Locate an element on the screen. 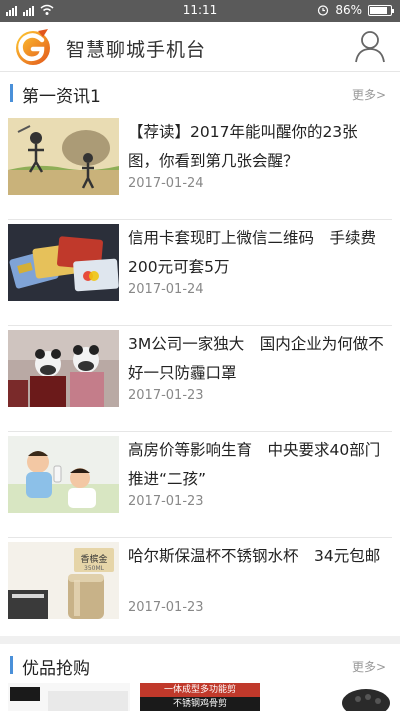 The height and width of the screenshot is (711, 400). product-thumbnail: 一体成型多功能剪 不锈钢鸡骨剪 is located at coordinates (200, 697).